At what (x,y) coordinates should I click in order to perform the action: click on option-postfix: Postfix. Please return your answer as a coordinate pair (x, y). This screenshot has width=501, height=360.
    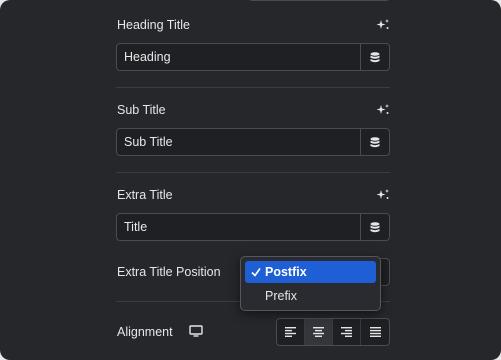
    Looking at the image, I should click on (310, 272).